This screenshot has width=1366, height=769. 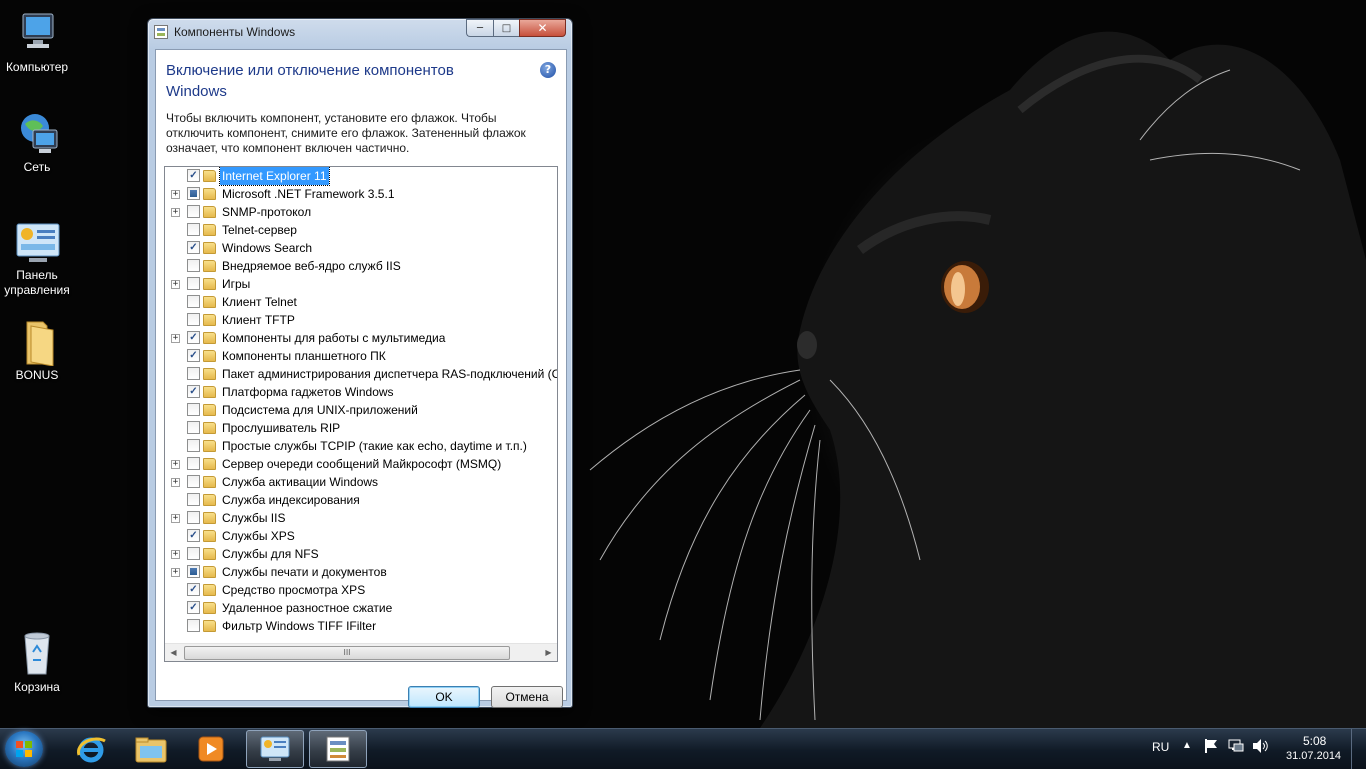 What do you see at coordinates (1358, 749) in the screenshot?
I see `show-desktop-button` at bounding box center [1358, 749].